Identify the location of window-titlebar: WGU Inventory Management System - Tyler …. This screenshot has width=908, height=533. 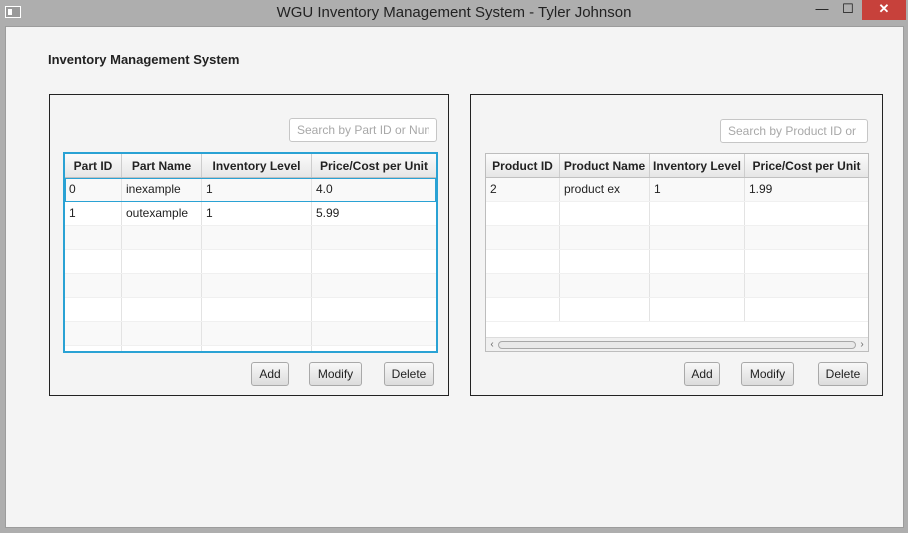
(454, 13).